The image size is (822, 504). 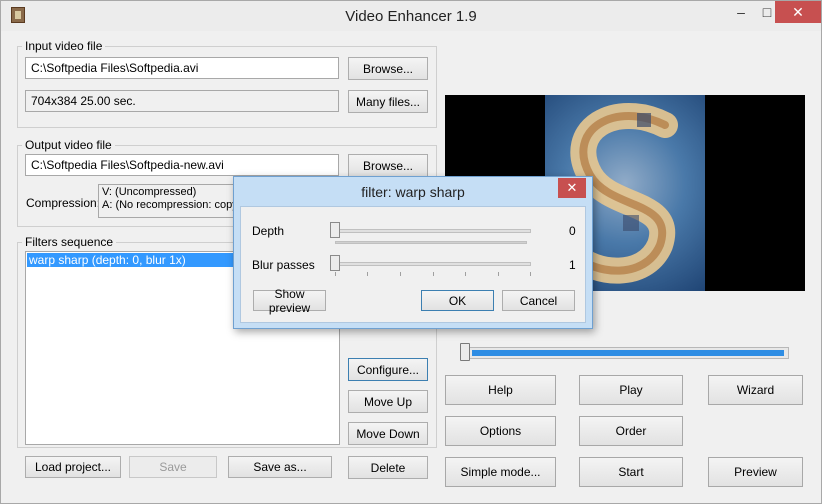 What do you see at coordinates (500, 431) in the screenshot?
I see `options-button: Options` at bounding box center [500, 431].